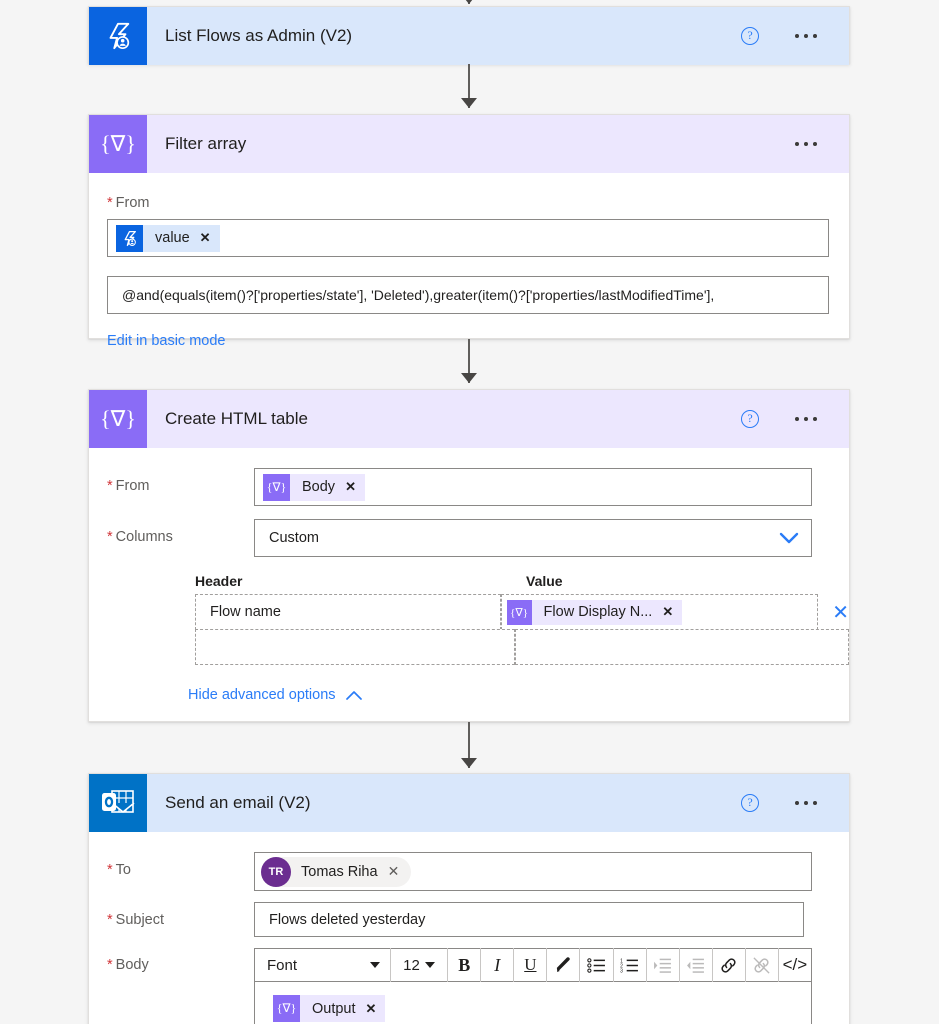 Image resolution: width=939 pixels, height=1024 pixels. What do you see at coordinates (468, 238) in the screenshot?
I see `from-input: value ✕` at bounding box center [468, 238].